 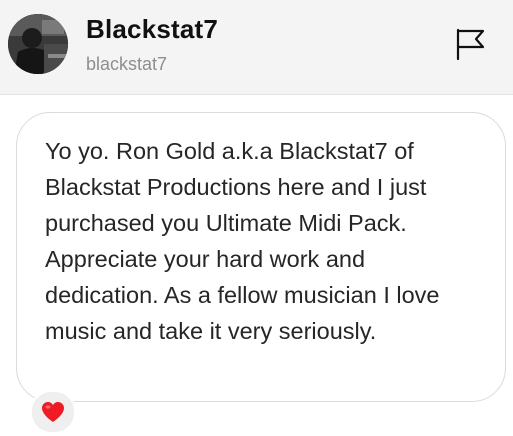 I want to click on flag-outline-icon, so click(x=470, y=44).